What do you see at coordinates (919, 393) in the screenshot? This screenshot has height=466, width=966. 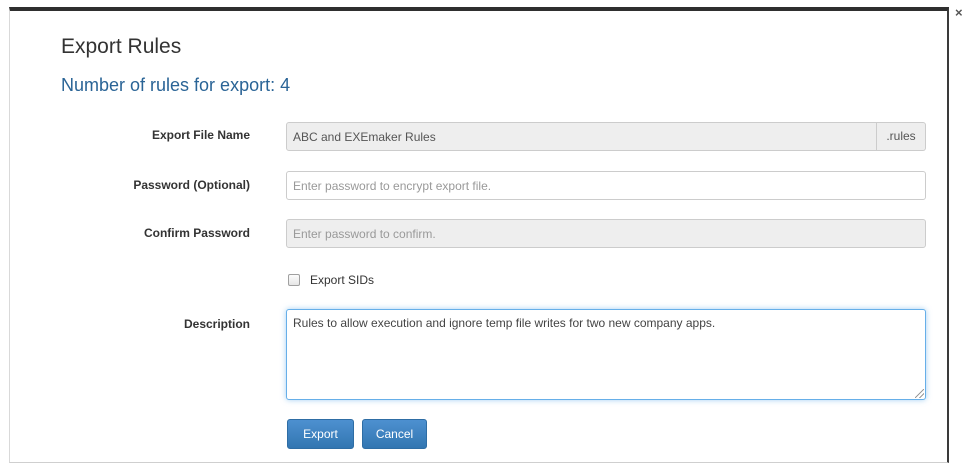 I see `resize-handle-icon` at bounding box center [919, 393].